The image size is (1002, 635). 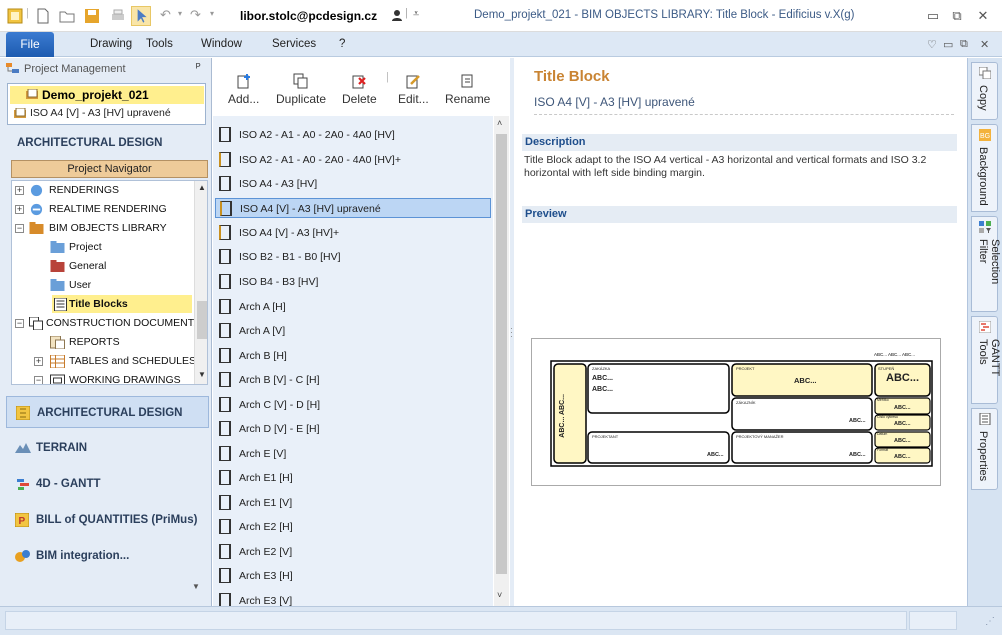 What do you see at coordinates (986, 360) in the screenshot?
I see `tab-gantt-tools: GANTT Tools` at bounding box center [986, 360].